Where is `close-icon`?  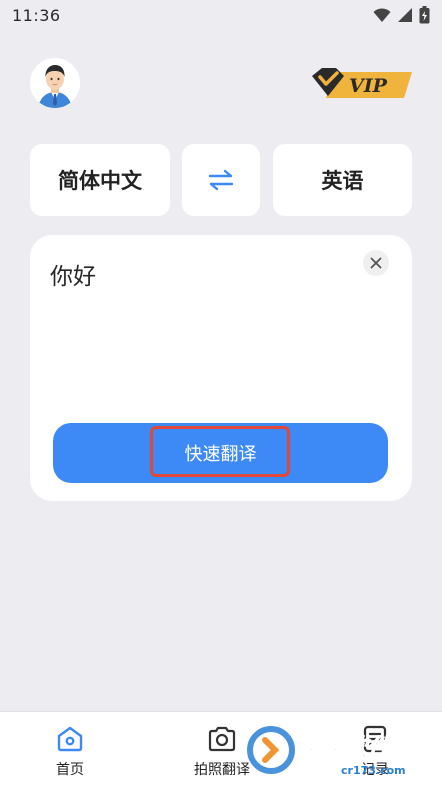
close-icon is located at coordinates (376, 263).